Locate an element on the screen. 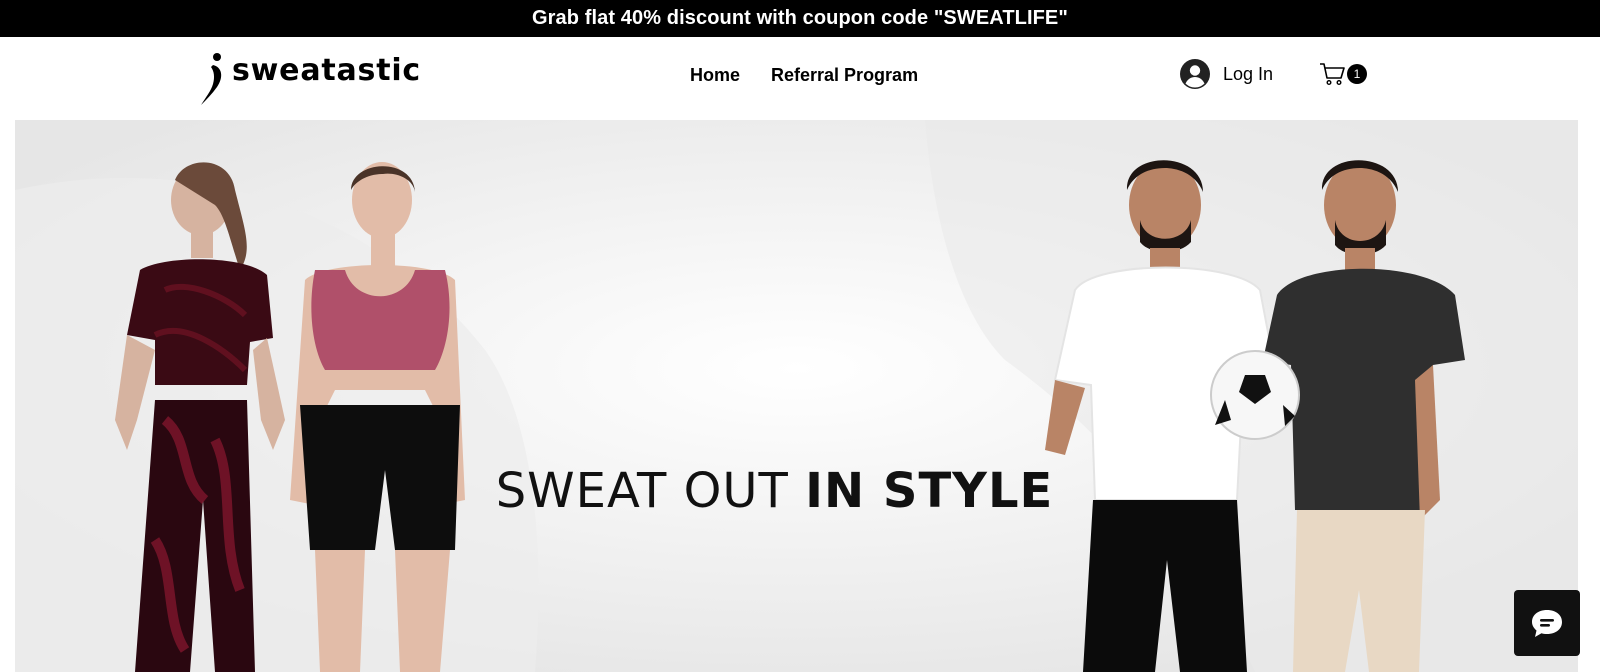 This screenshot has height=672, width=1600. logo-wordmark: sweatastic is located at coordinates (327, 70).